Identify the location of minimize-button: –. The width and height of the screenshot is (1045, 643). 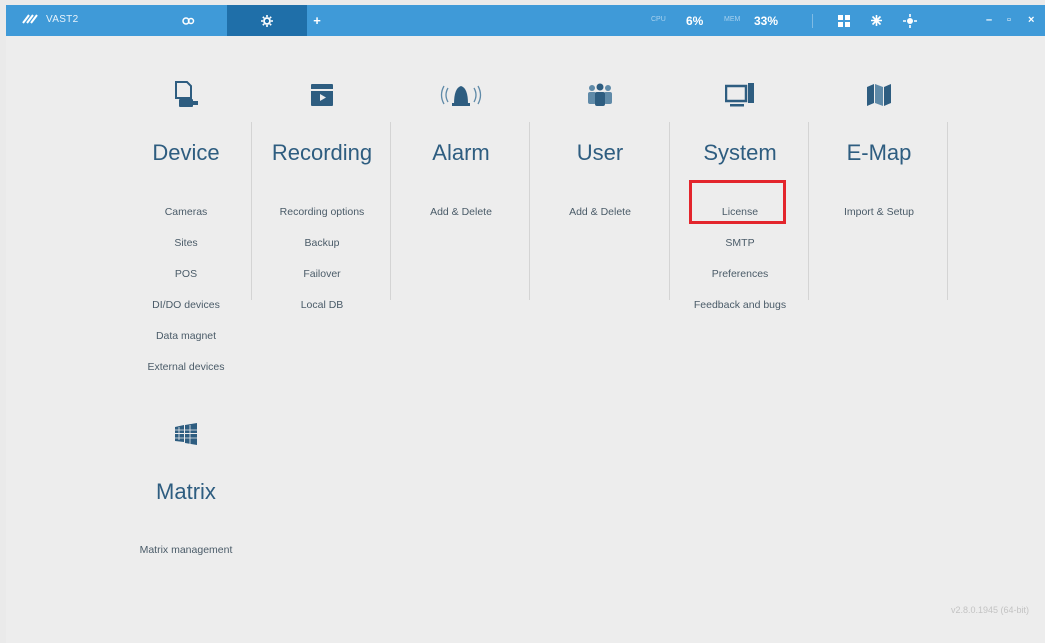
(989, 20).